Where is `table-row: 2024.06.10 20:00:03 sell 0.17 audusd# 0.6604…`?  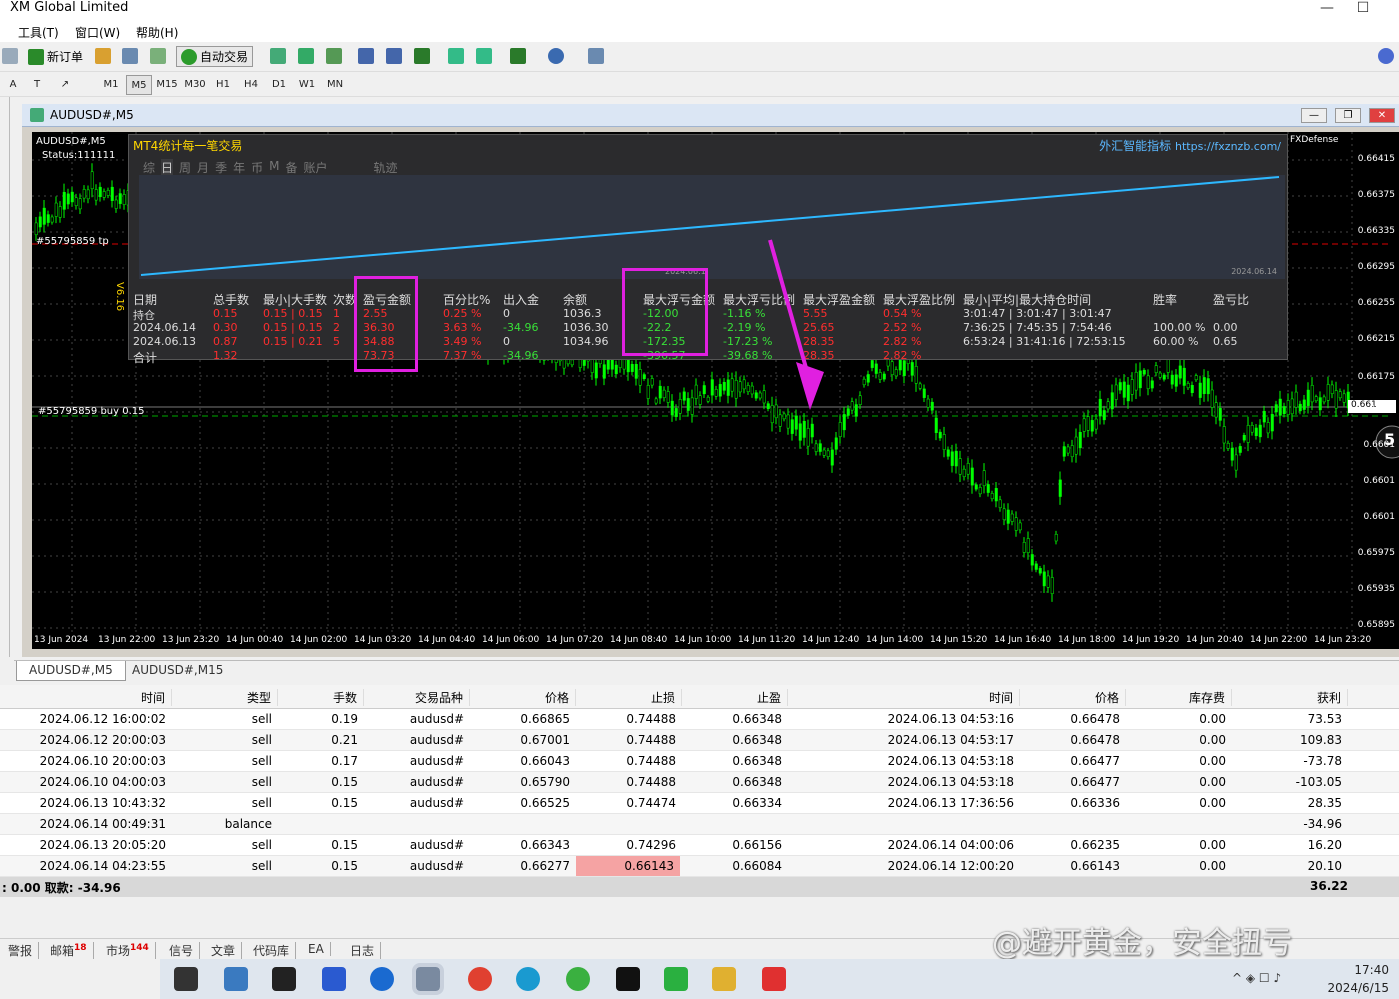
table-row: 2024.06.10 20:00:03 sell 0.17 audusd# 0.6604… is located at coordinates (699, 761).